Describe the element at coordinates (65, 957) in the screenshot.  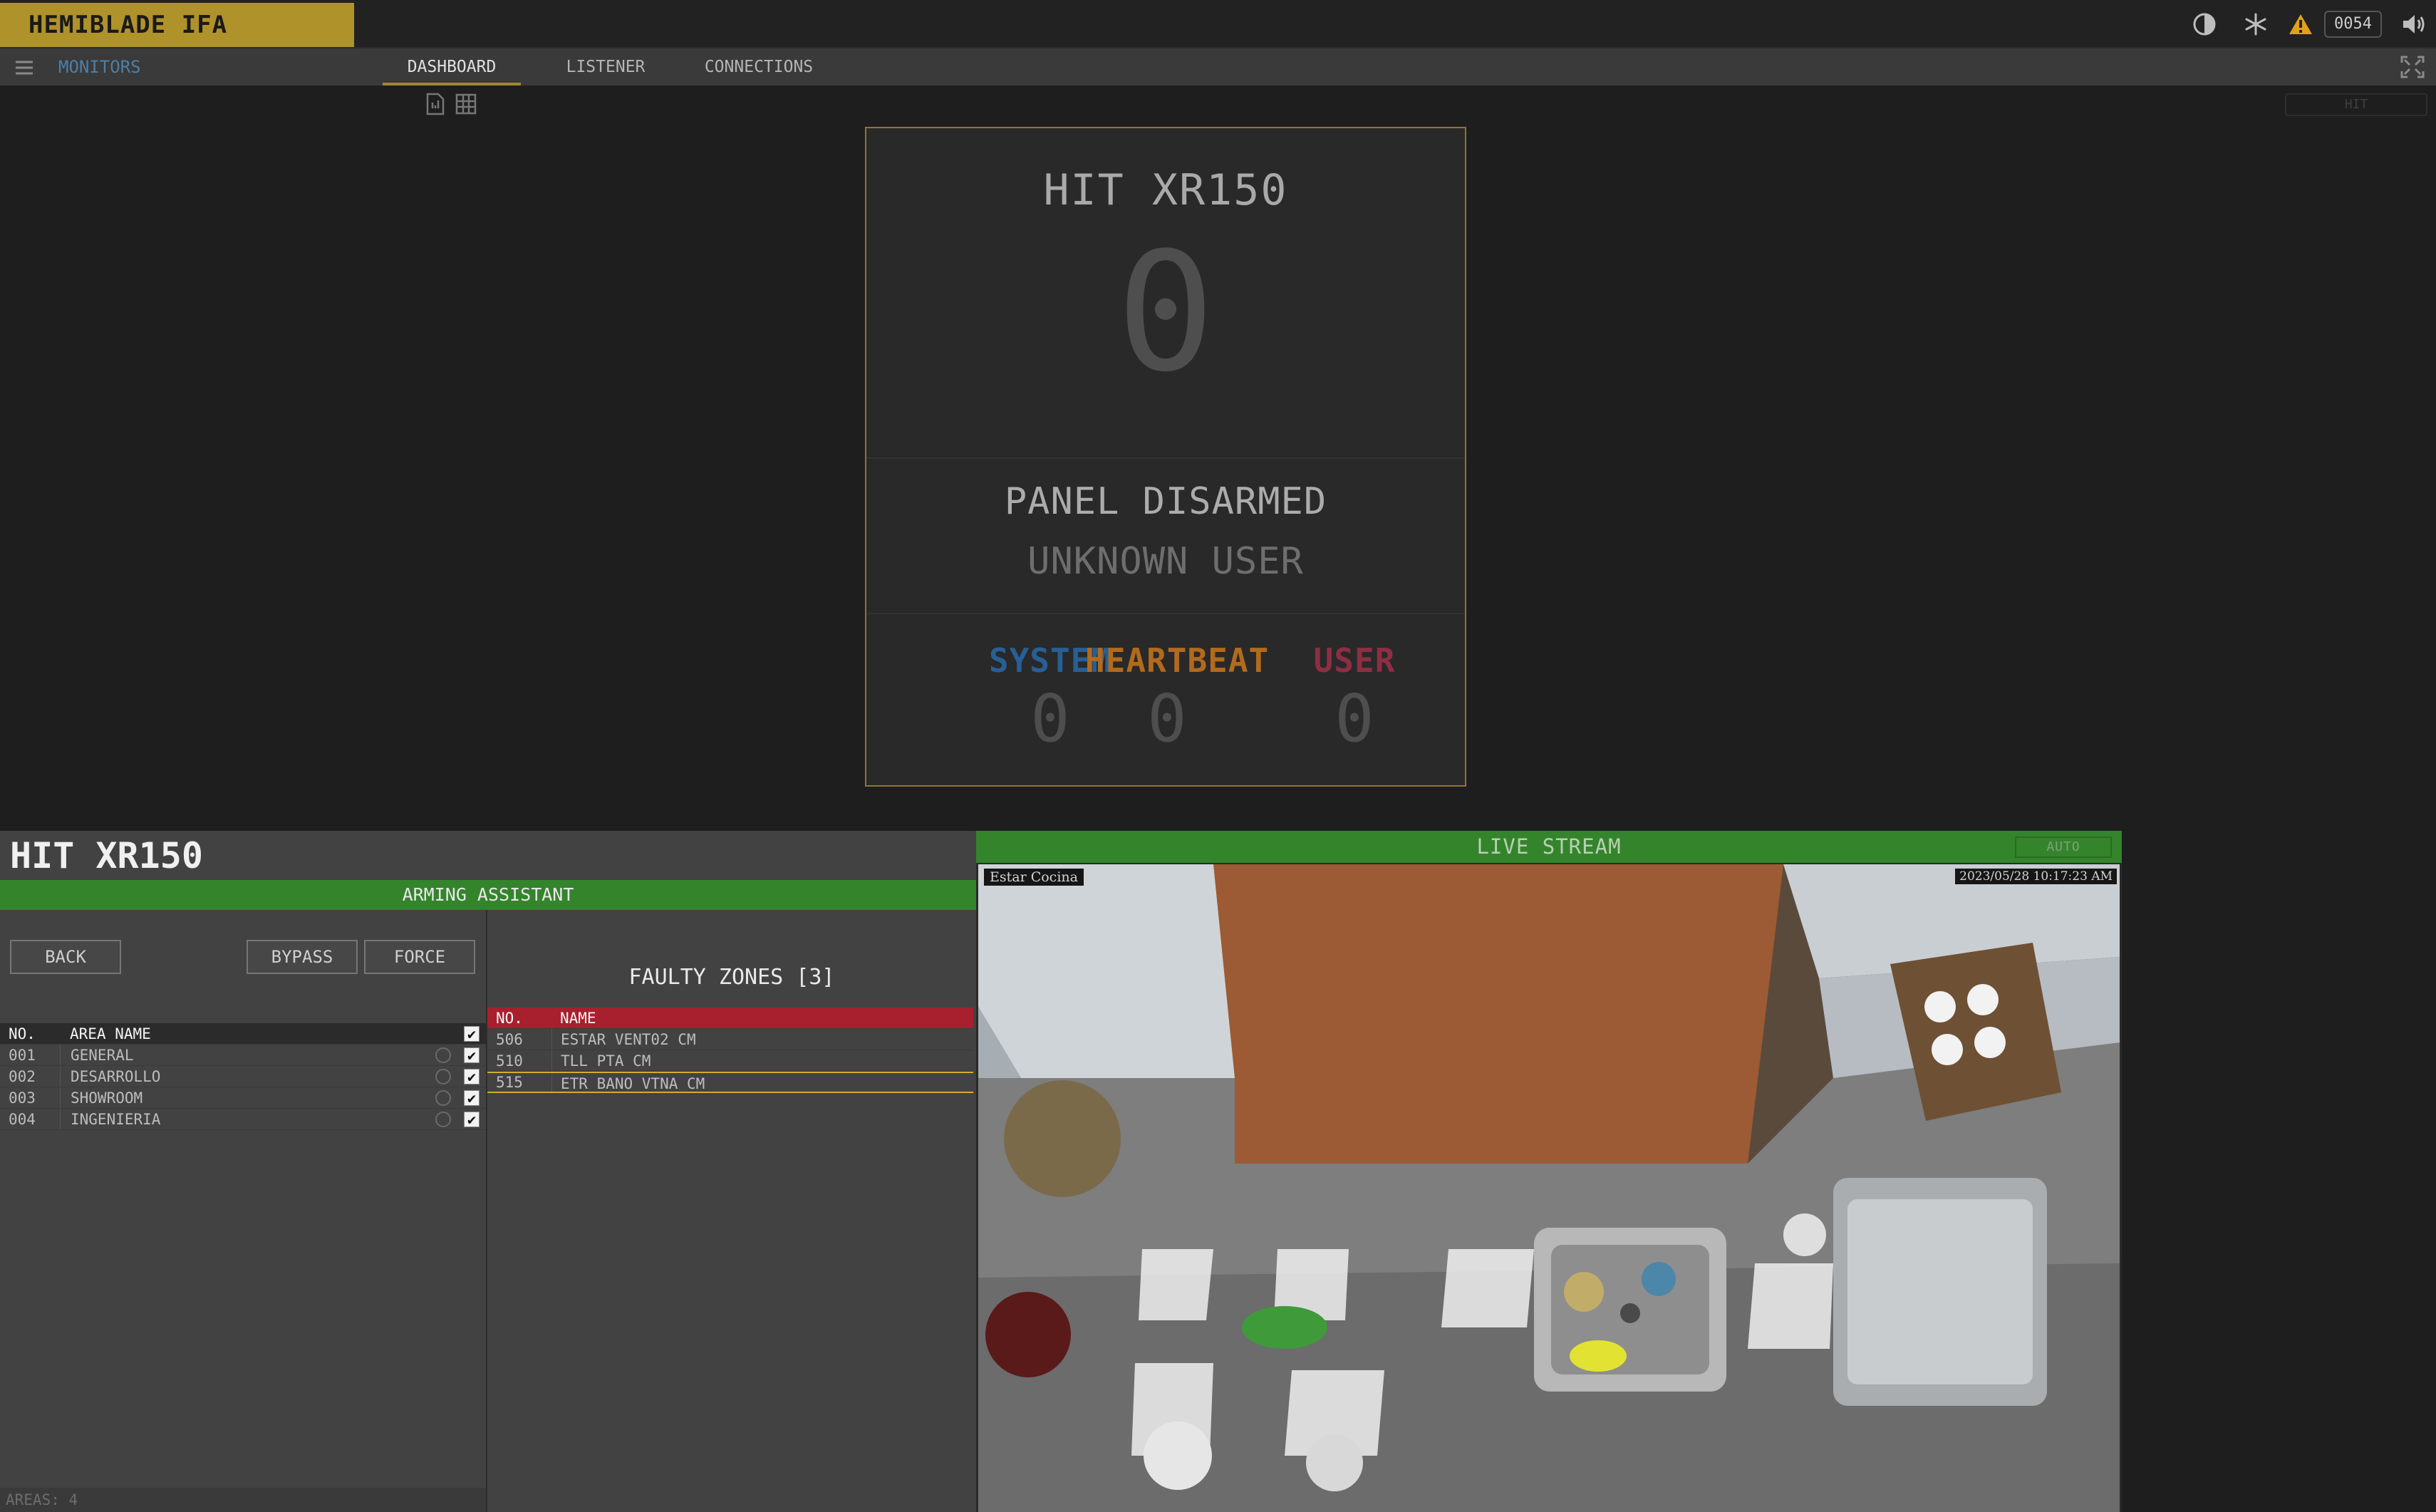
I see `back-button: BACK` at that location.